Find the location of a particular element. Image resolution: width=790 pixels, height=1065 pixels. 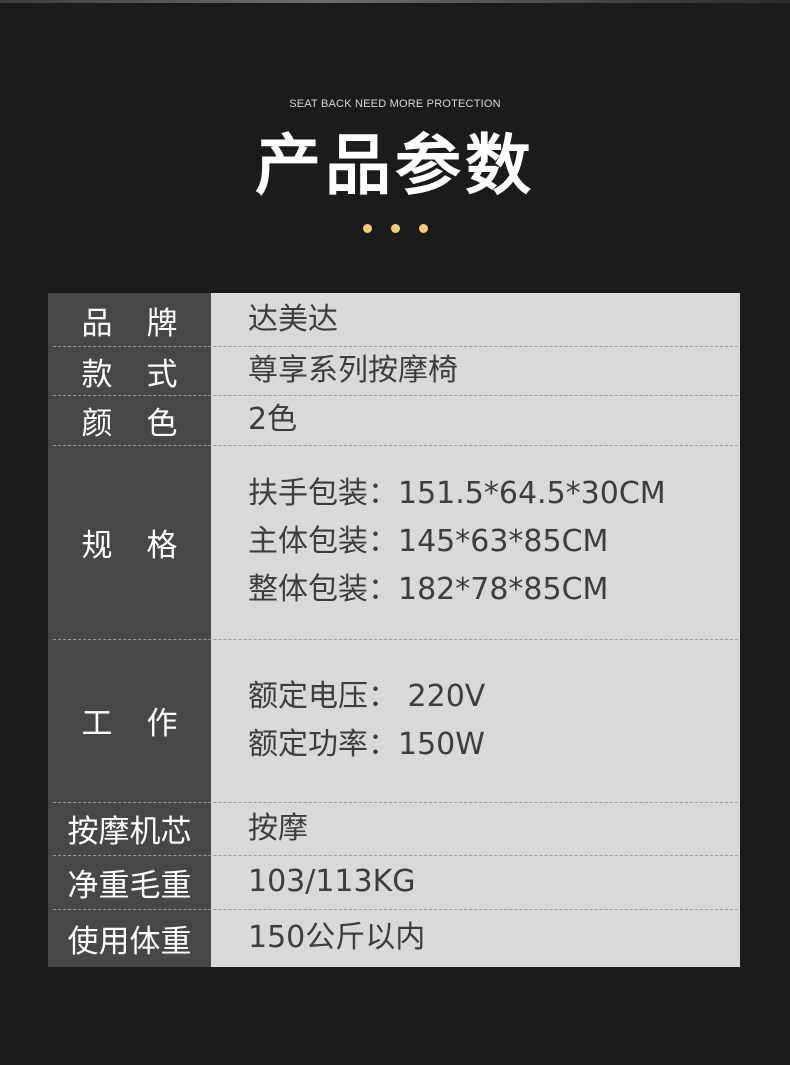

spec-value-line: 额定电压： 220V is located at coordinates (367, 696).